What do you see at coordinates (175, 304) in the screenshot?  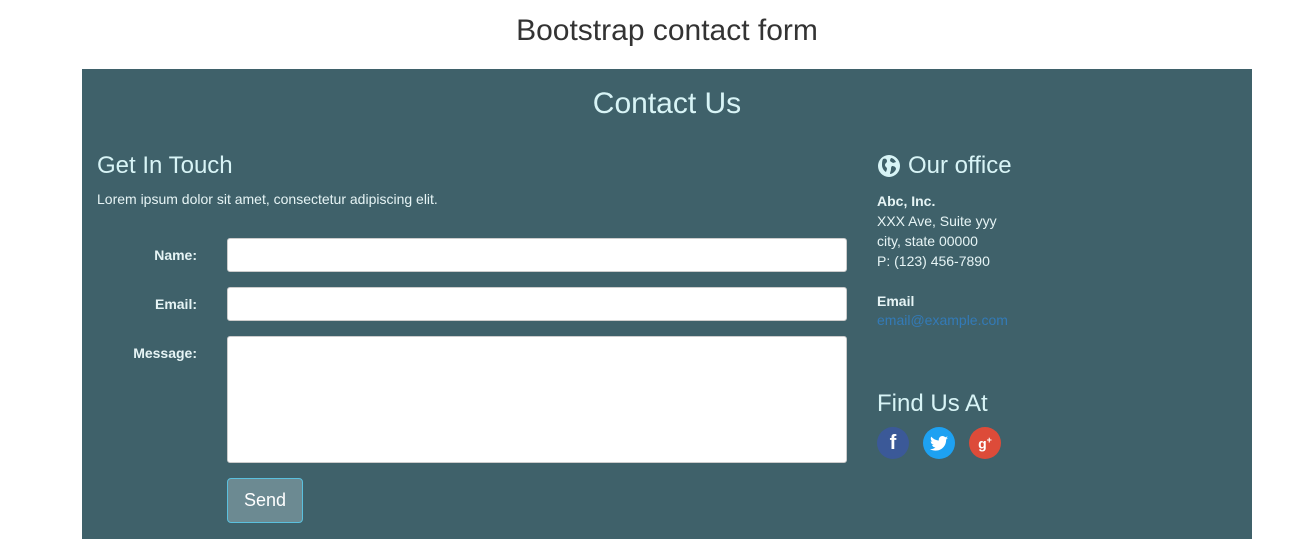 I see `email-label: Email:` at bounding box center [175, 304].